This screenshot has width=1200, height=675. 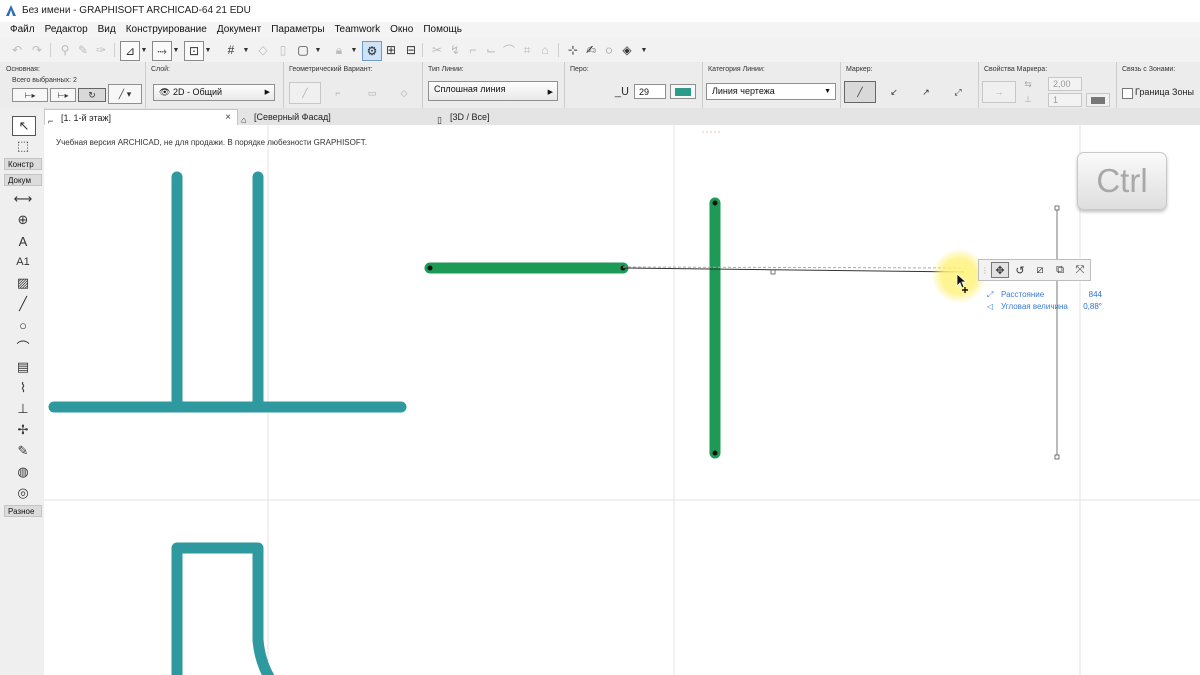 I want to click on pen-edit-icon: ✍, so click(x=591, y=50).